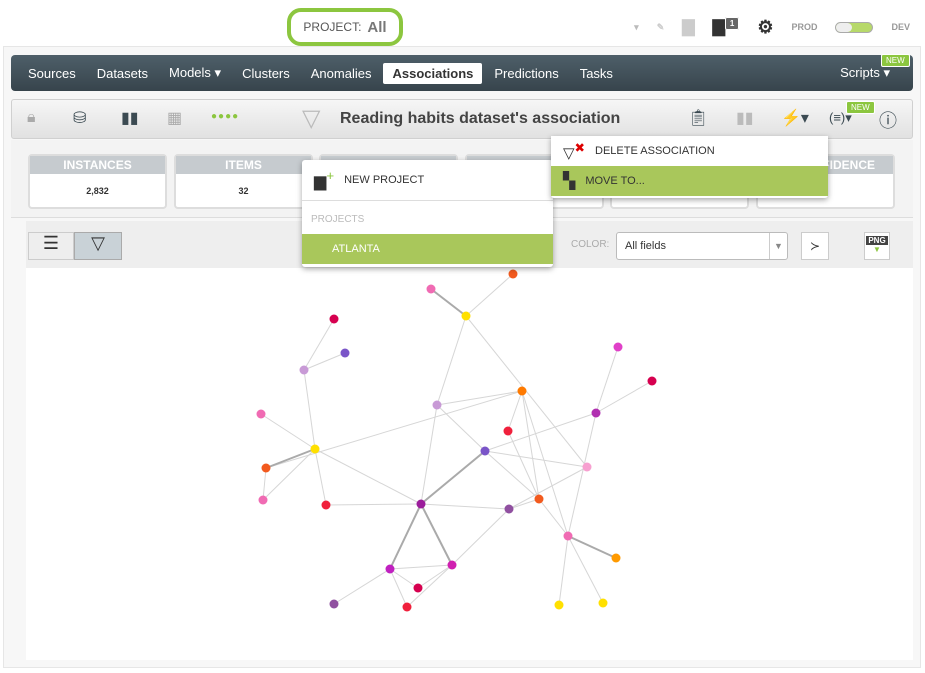 The image size is (925, 673). What do you see at coordinates (732, 23) in the screenshot?
I see `projects-count: 1` at bounding box center [732, 23].